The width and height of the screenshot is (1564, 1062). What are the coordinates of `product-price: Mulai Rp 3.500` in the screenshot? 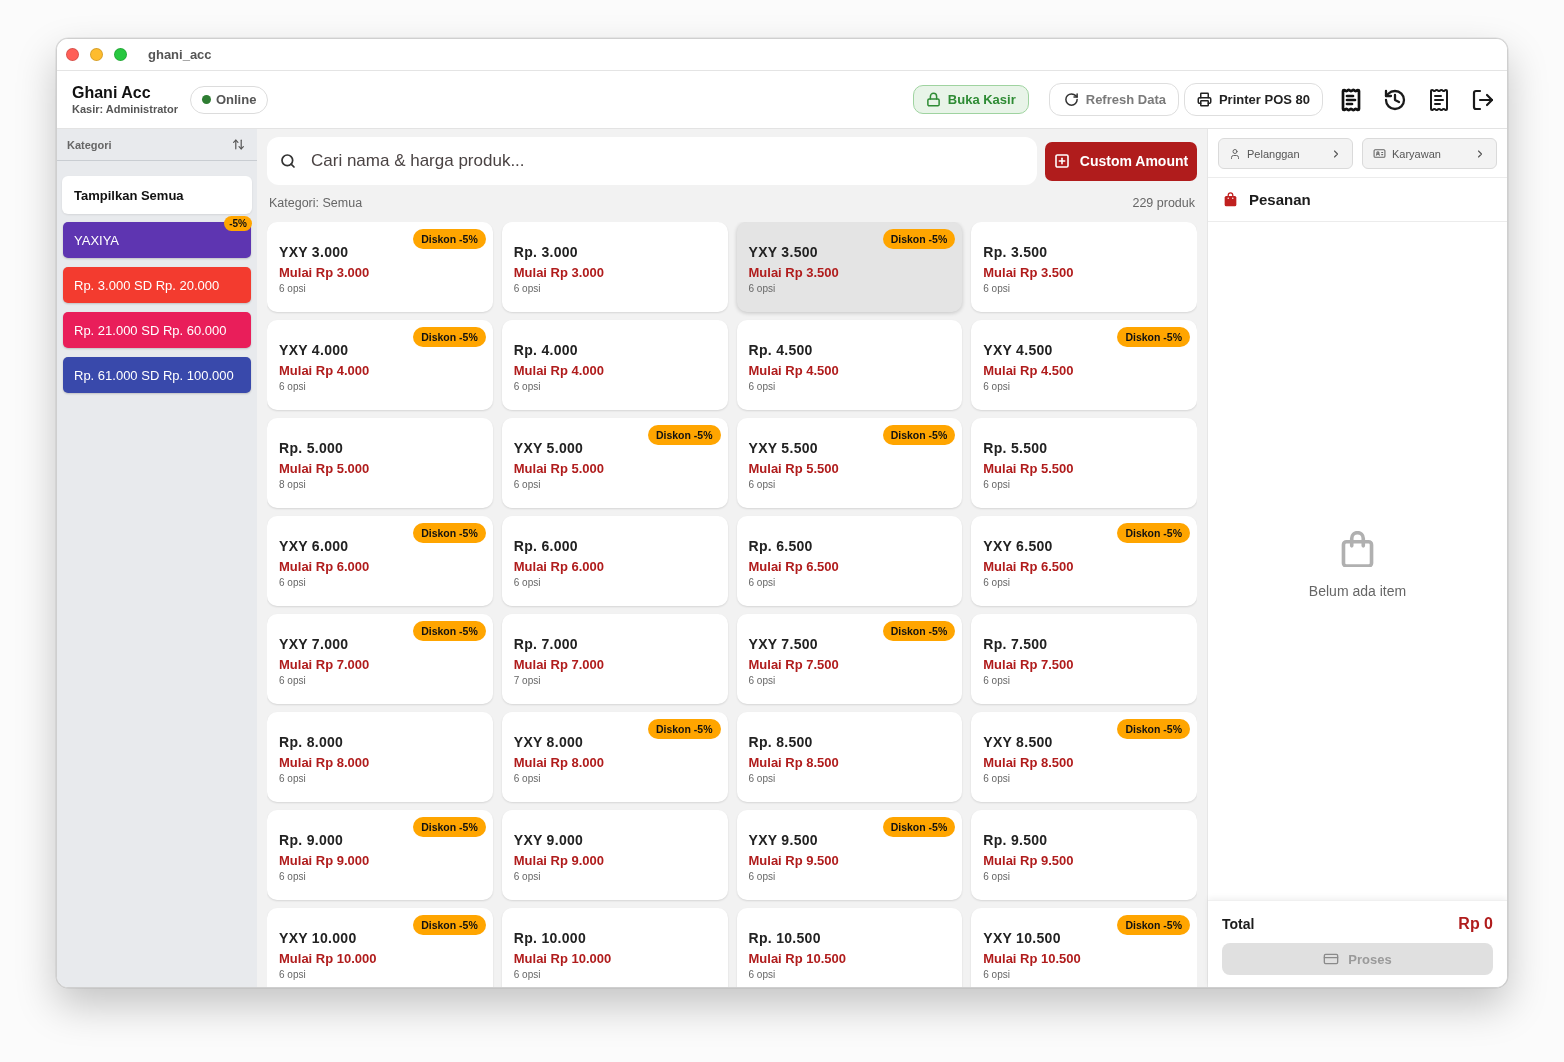 It's located at (793, 272).